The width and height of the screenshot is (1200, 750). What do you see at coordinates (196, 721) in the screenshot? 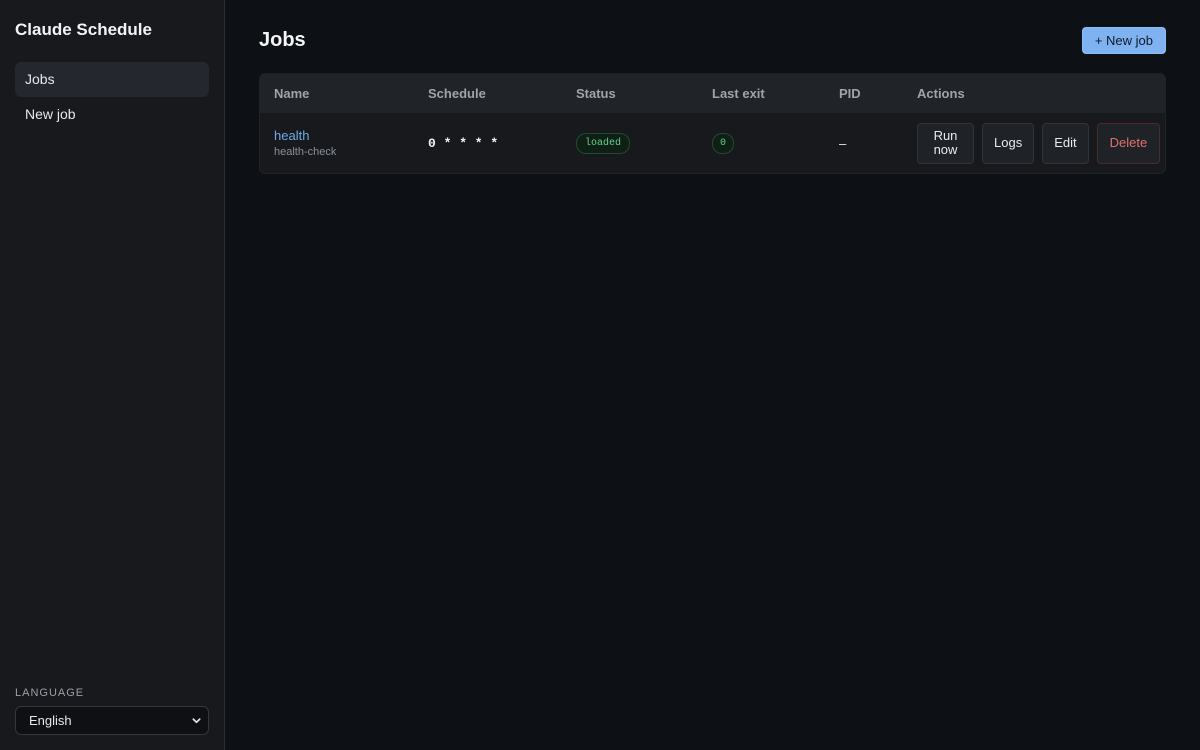
I see `chevron-down-icon` at bounding box center [196, 721].